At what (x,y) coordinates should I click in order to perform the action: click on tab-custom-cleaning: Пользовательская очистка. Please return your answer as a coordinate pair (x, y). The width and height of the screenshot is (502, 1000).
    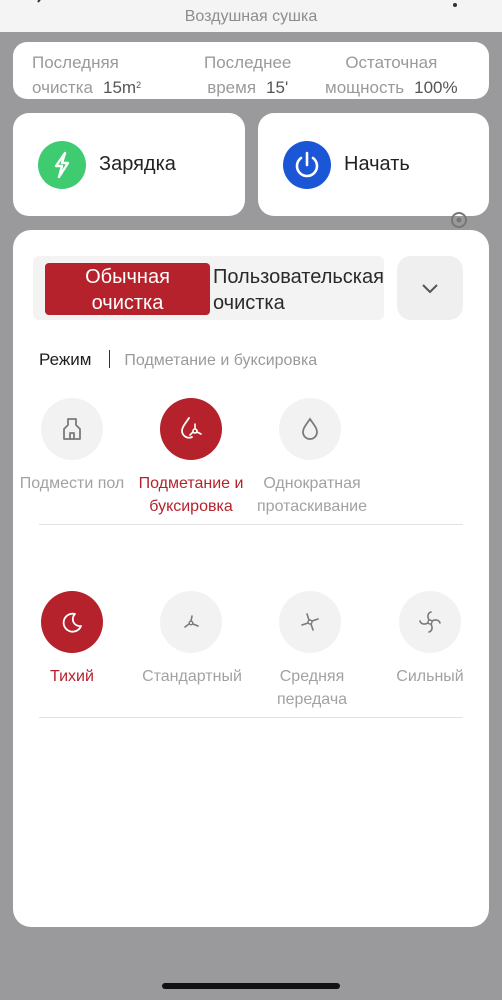
    Looking at the image, I should click on (299, 289).